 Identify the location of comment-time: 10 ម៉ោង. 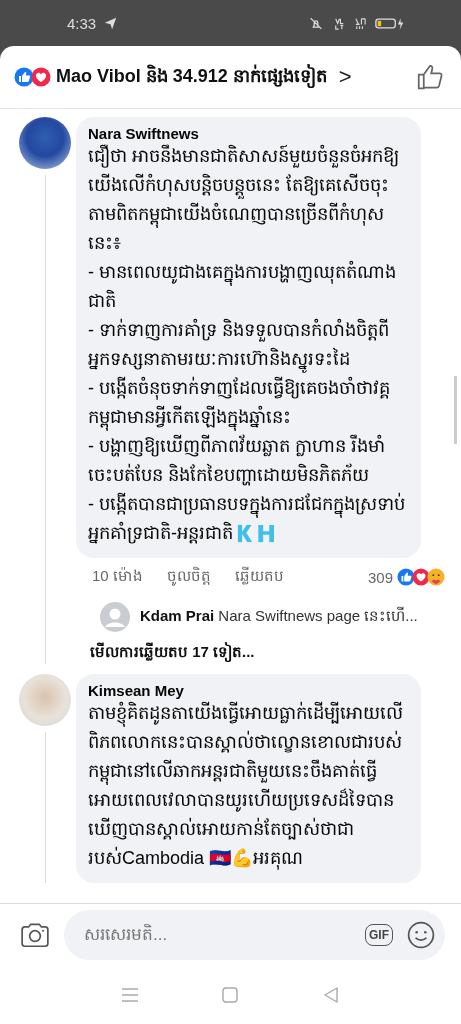
(117, 576).